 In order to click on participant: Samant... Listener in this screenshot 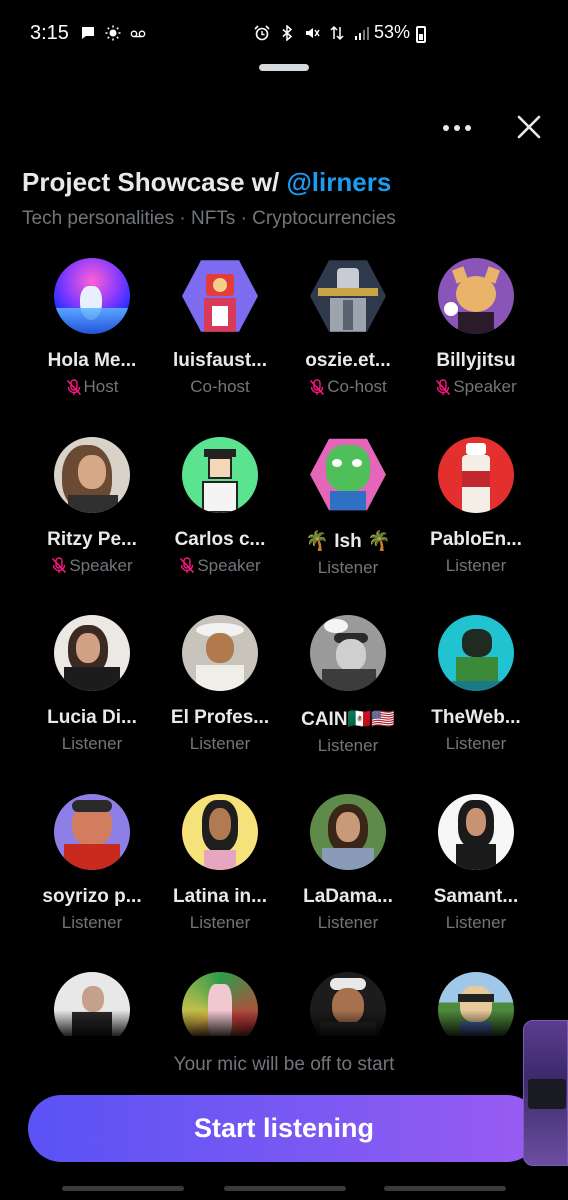, I will do `click(476, 883)`.